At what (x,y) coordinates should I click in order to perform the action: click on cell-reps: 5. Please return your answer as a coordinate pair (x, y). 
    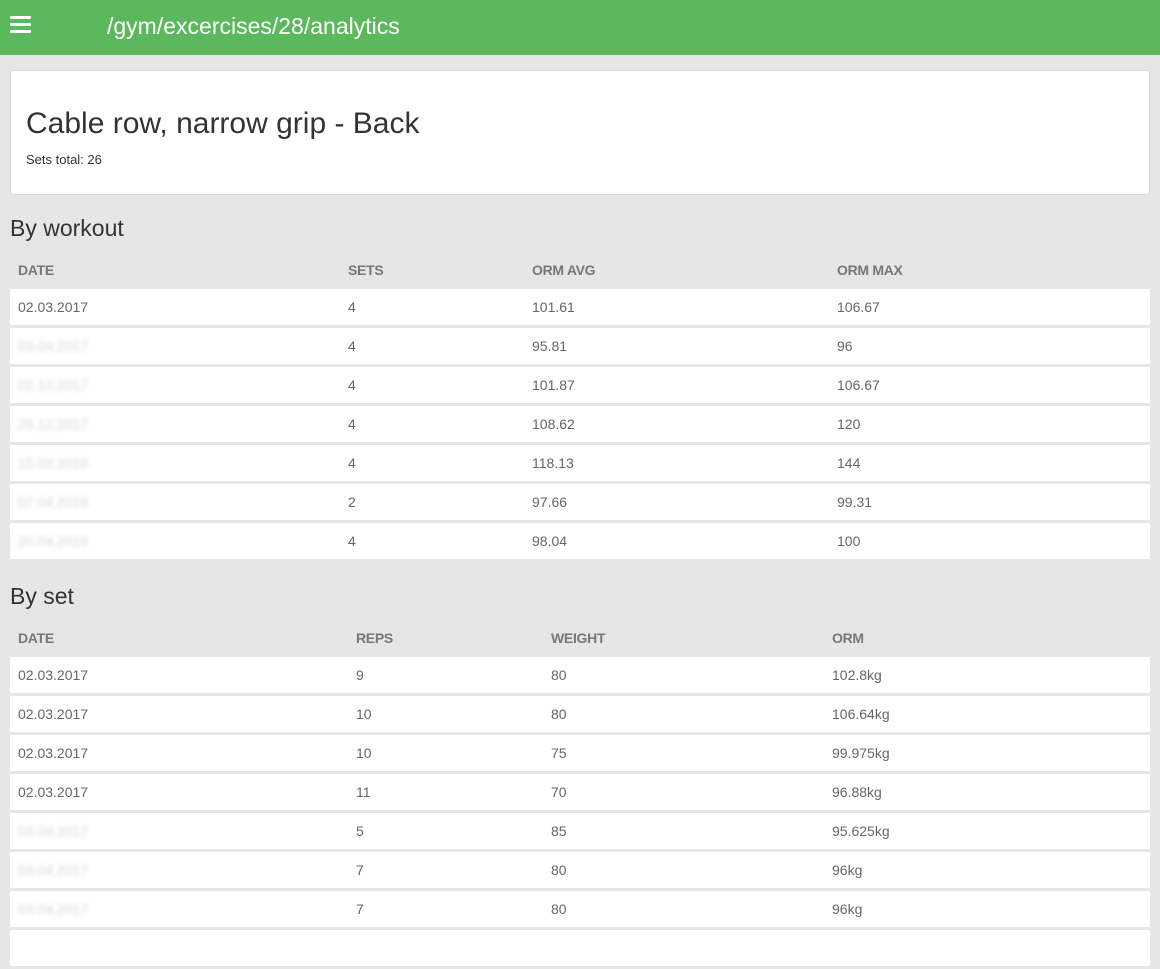
    Looking at the image, I should click on (360, 831).